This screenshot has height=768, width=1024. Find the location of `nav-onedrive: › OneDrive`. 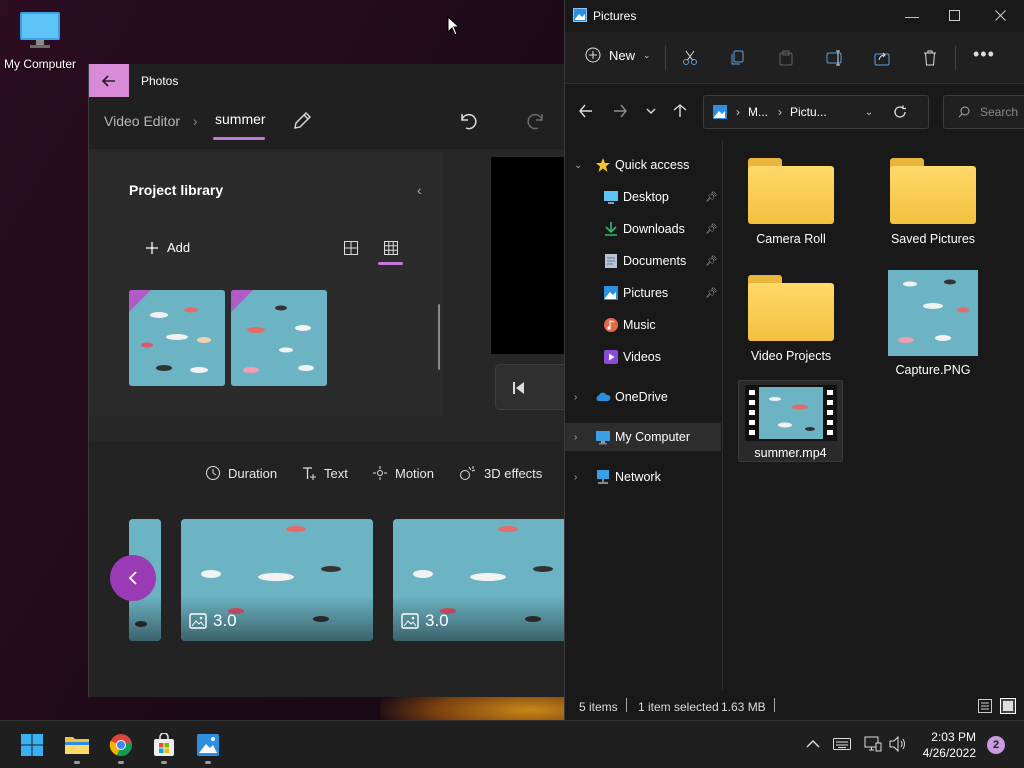

nav-onedrive: › OneDrive is located at coordinates (643, 397).